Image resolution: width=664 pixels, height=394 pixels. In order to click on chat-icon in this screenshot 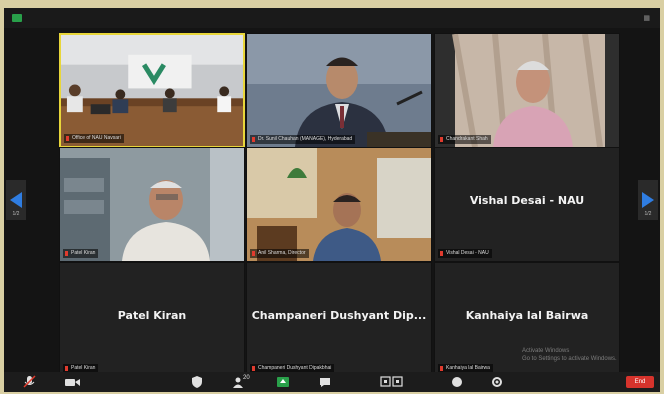, I will do `click(325, 382)`.